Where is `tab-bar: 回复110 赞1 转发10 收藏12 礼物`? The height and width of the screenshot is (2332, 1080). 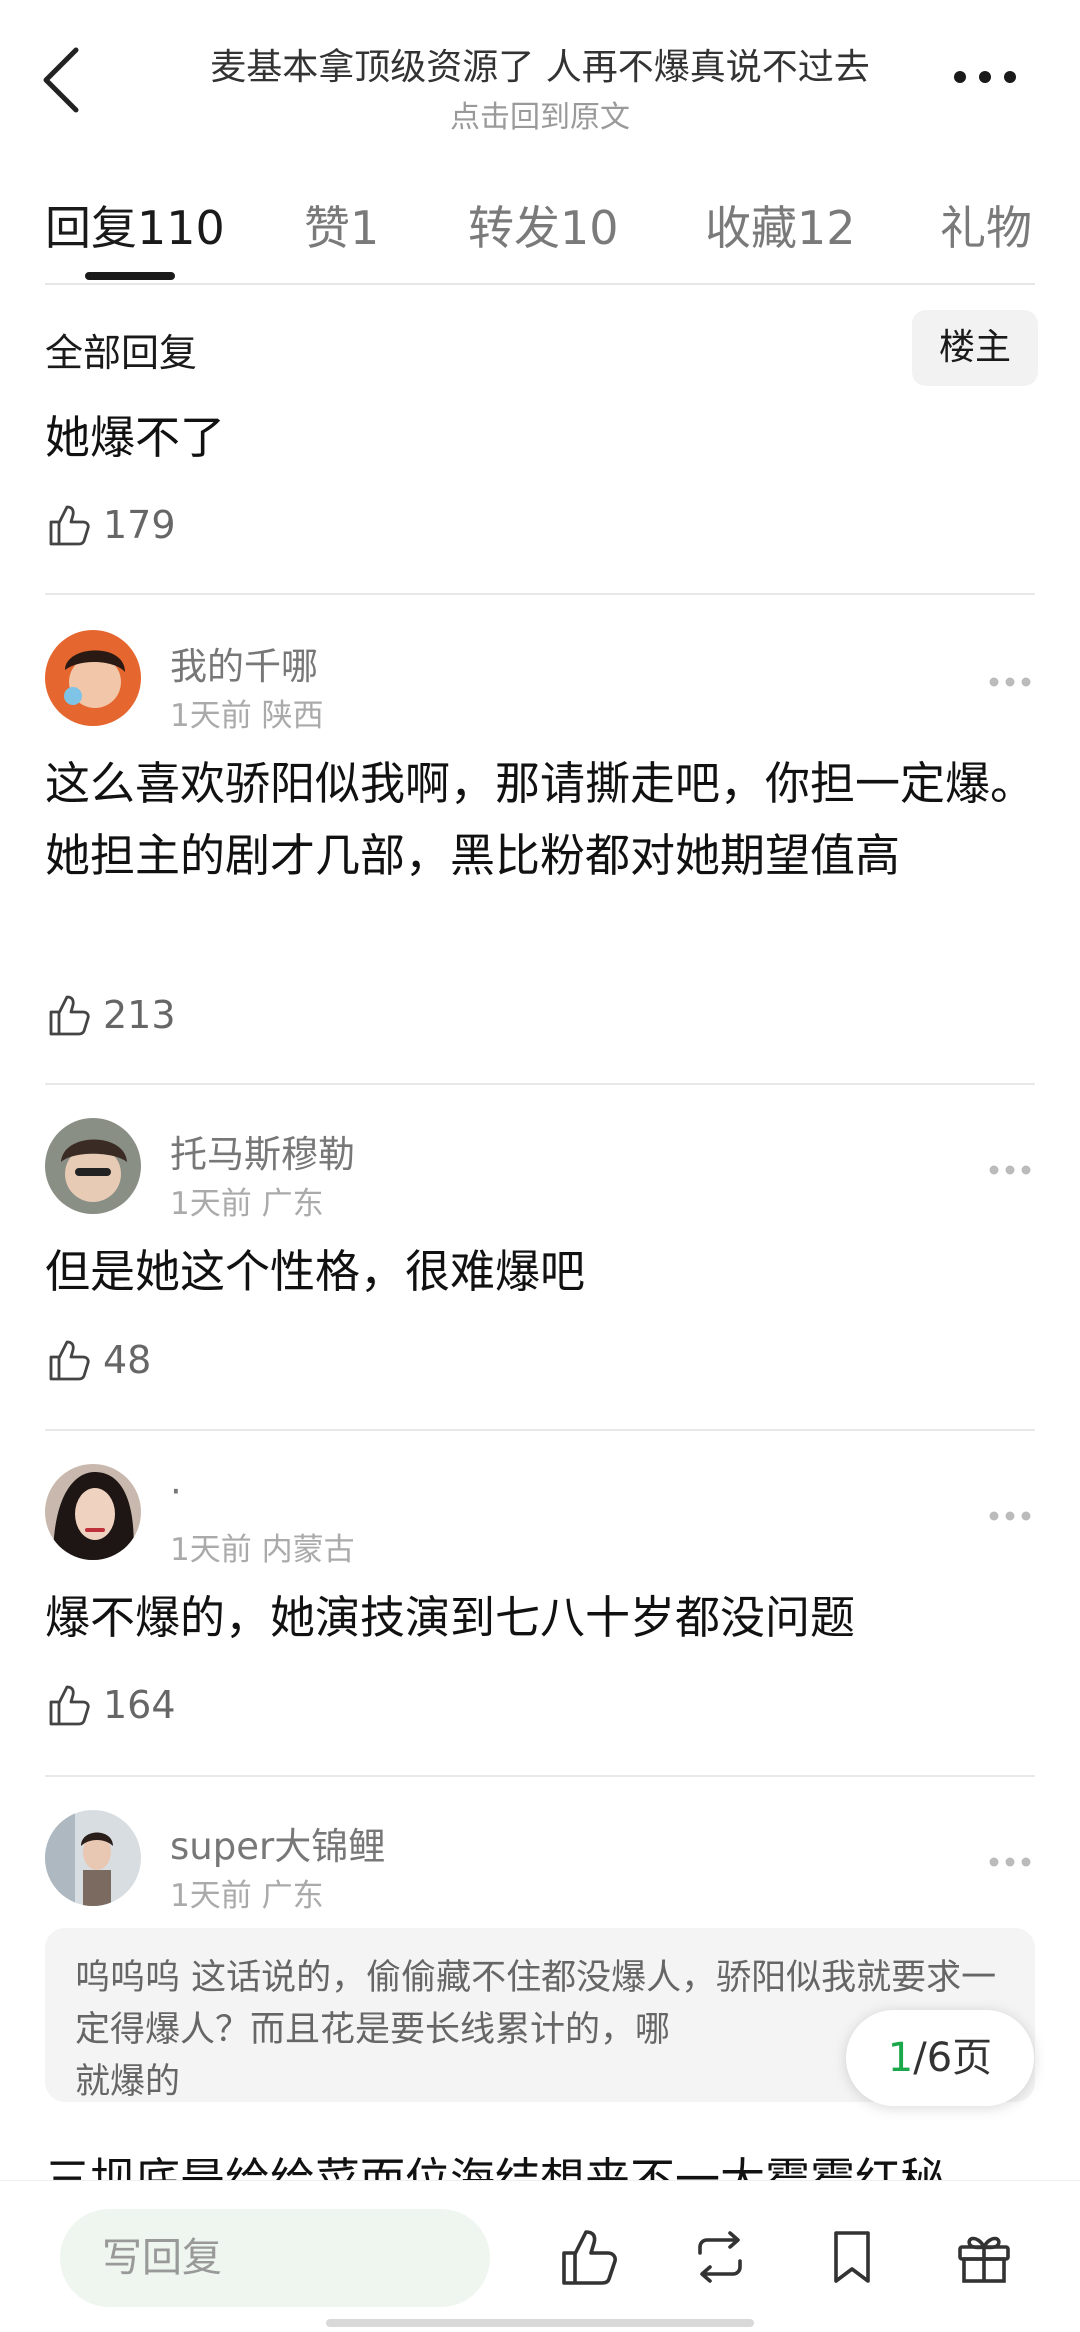 tab-bar: 回复110 赞1 转发10 收藏12 礼物 is located at coordinates (540, 232).